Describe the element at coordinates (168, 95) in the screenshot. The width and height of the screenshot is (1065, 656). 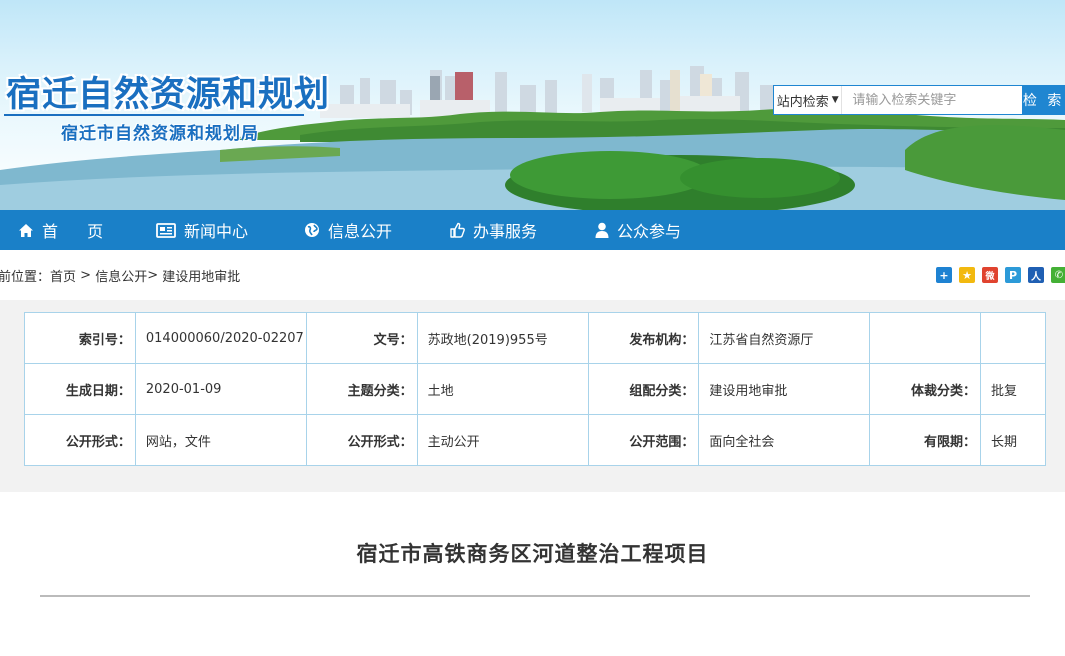
I see `site-title: 宿迁自然资源和规划` at that location.